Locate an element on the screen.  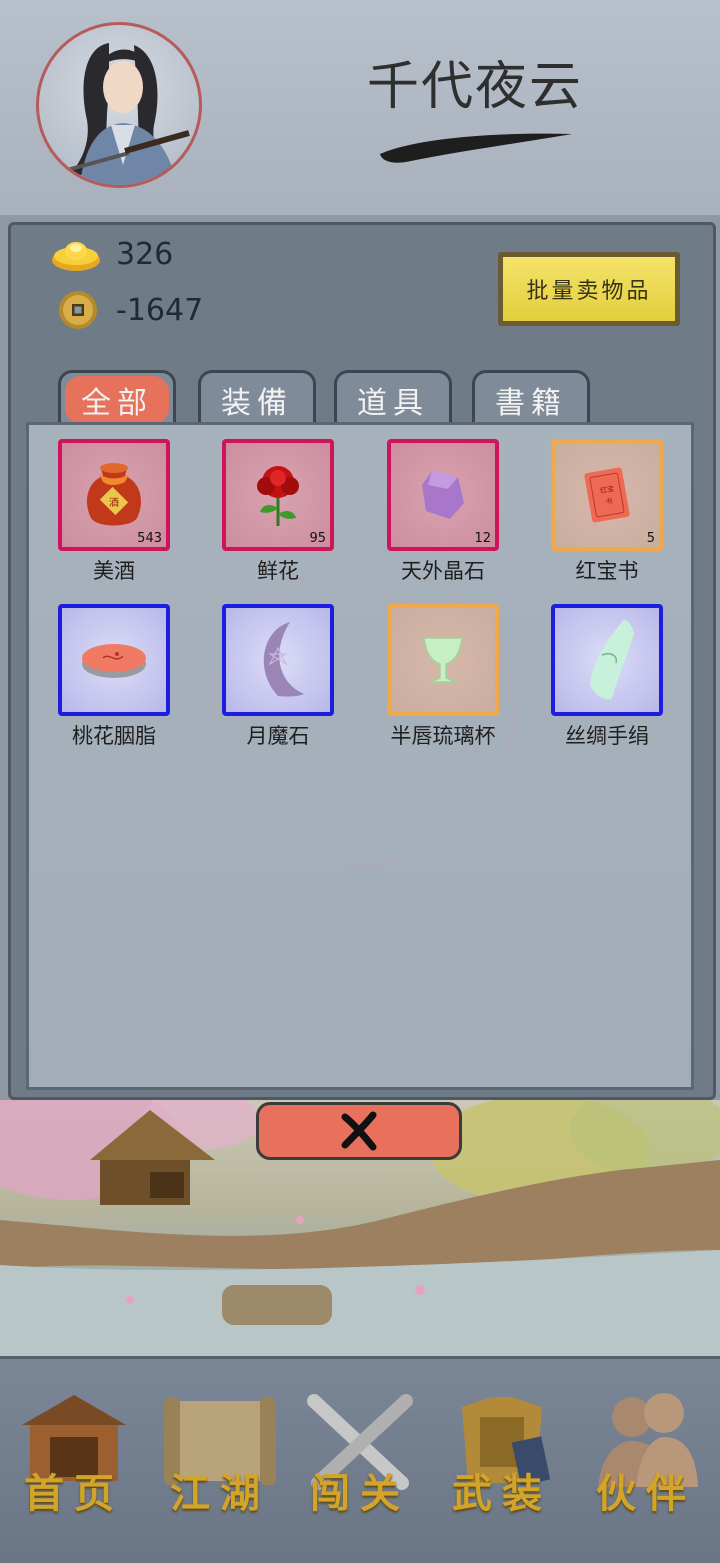
item-frame: 12 is located at coordinates (443, 495).